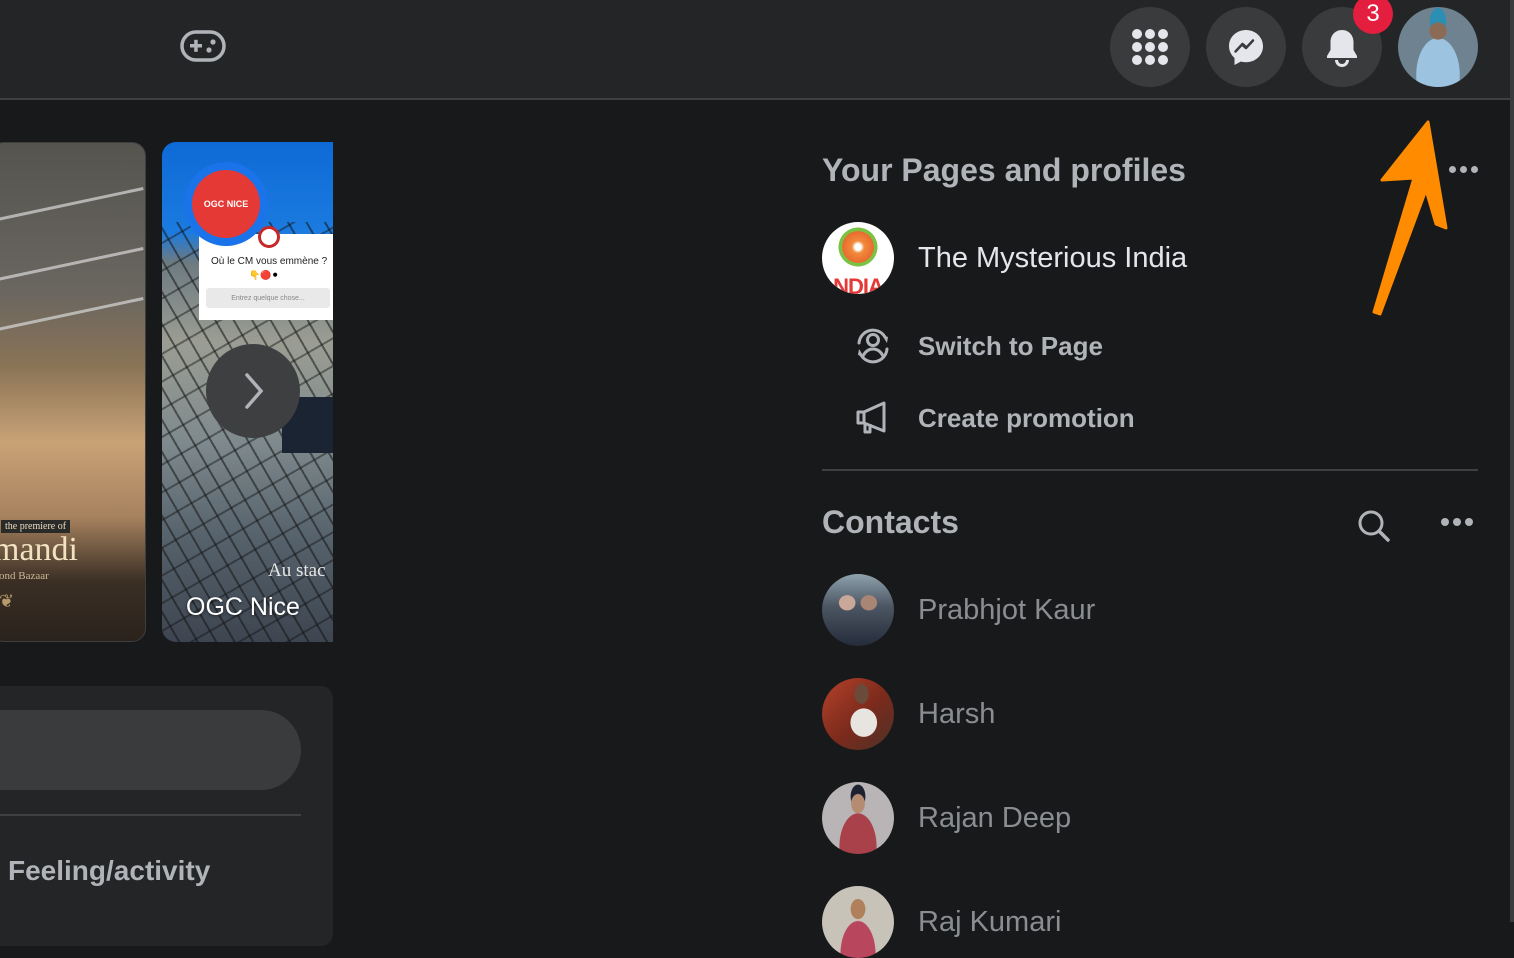 This screenshot has height=958, width=1514. What do you see at coordinates (890, 522) in the screenshot?
I see `contacts-section-title: Contacts` at bounding box center [890, 522].